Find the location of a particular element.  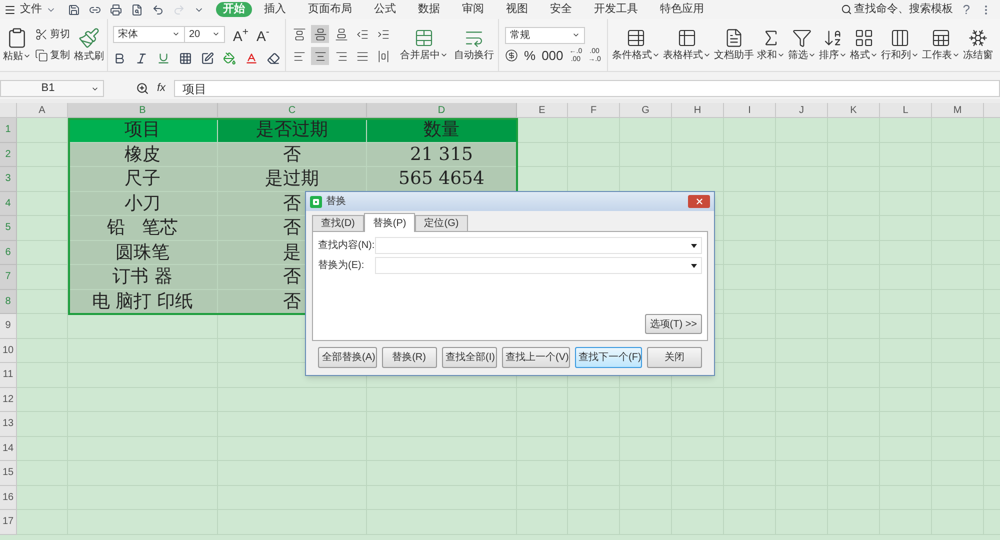

font-size-step-button: A$^{-}$ is located at coordinates (263, 36).